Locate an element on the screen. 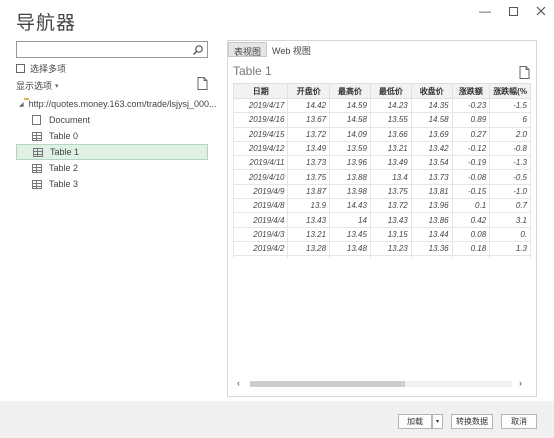  select-multiple-label: 选择多项 is located at coordinates (48, 69).